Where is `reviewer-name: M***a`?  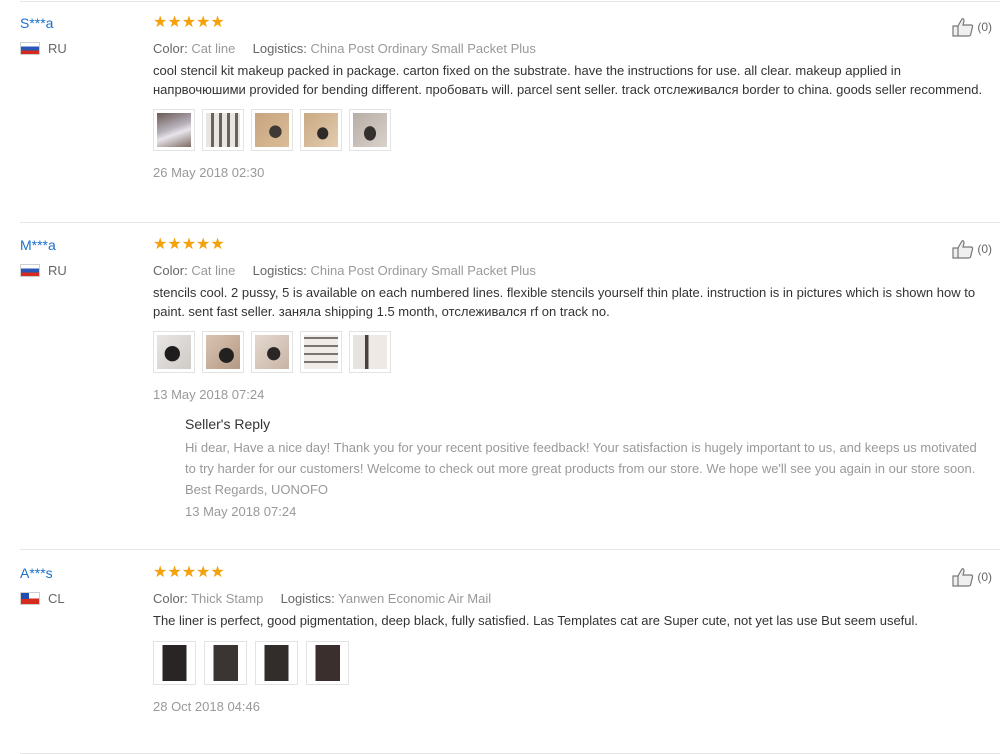 reviewer-name: M***a is located at coordinates (80, 245).